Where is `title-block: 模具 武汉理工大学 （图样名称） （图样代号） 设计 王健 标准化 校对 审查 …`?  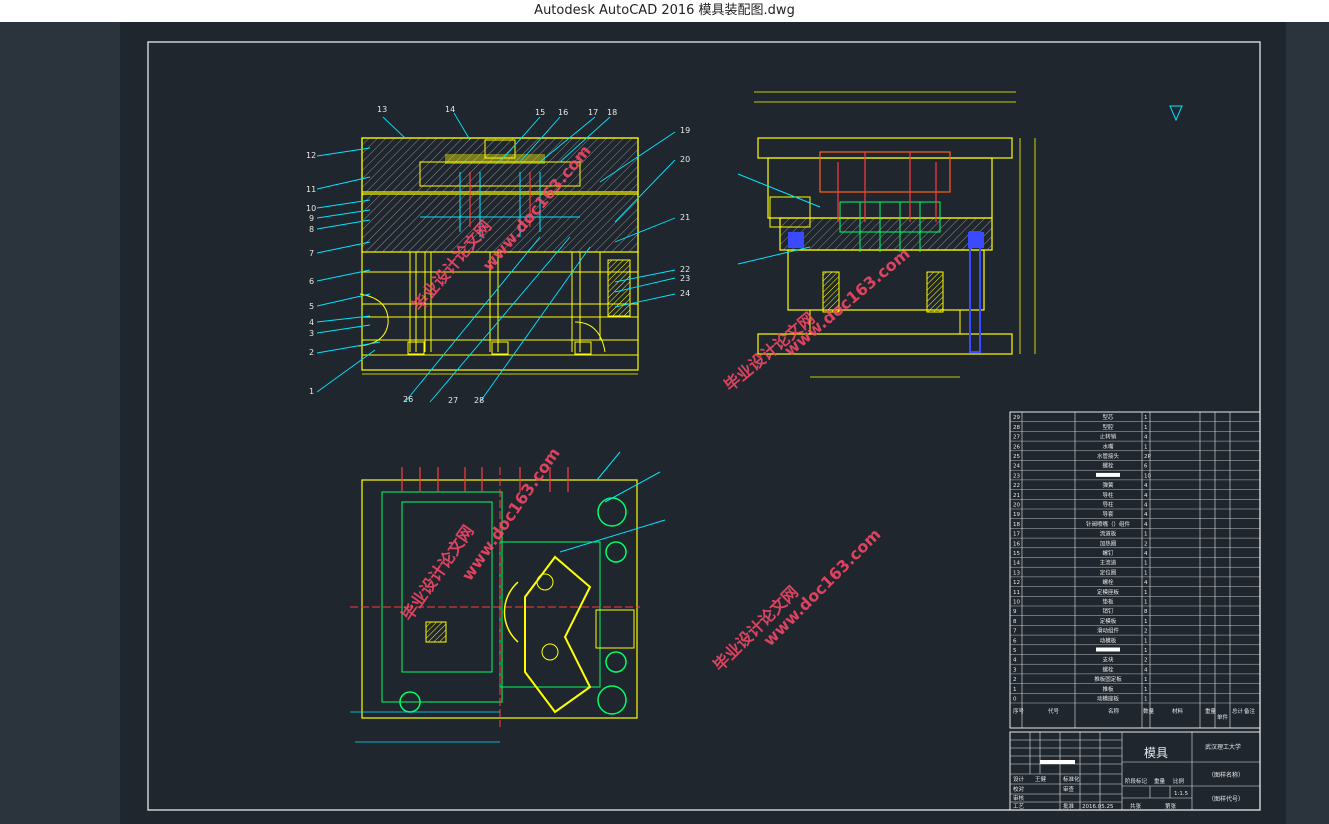 title-block: 模具 武汉理工大学 （图样名称） （图样代号） 设计 王健 标准化 校对 审查 … is located at coordinates (1135, 771).